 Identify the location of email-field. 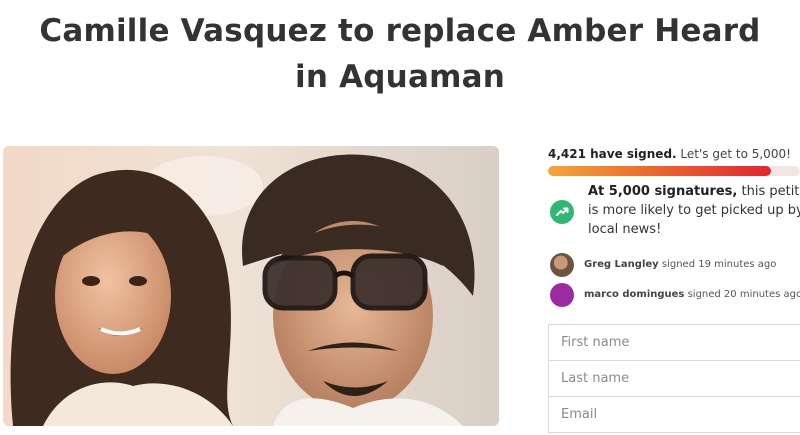
(674, 414).